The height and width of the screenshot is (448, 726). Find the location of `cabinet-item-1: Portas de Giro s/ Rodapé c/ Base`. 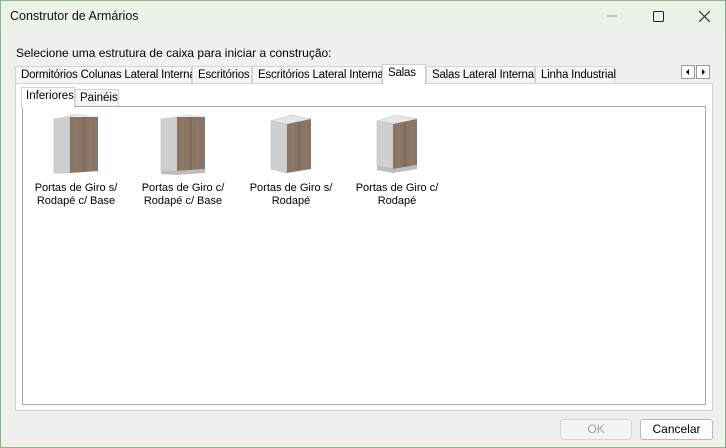

cabinet-item-1: Portas de Giro s/ Rodapé c/ Base is located at coordinates (76, 160).